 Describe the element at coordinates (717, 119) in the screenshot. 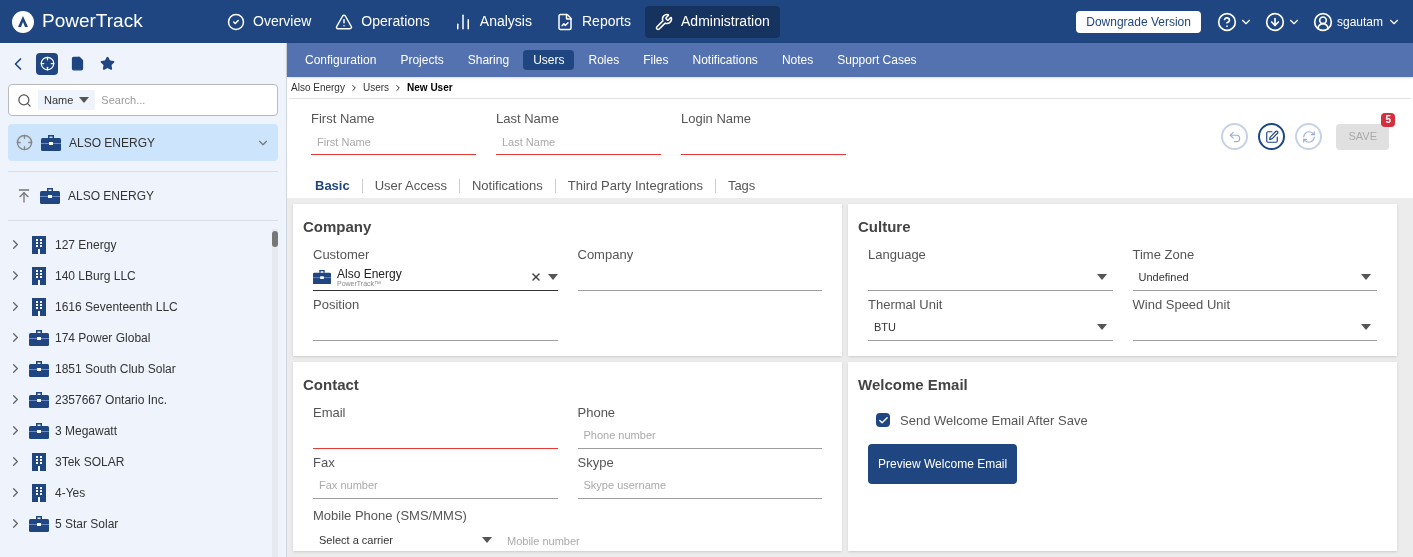

I see `field-label: Login Name` at that location.